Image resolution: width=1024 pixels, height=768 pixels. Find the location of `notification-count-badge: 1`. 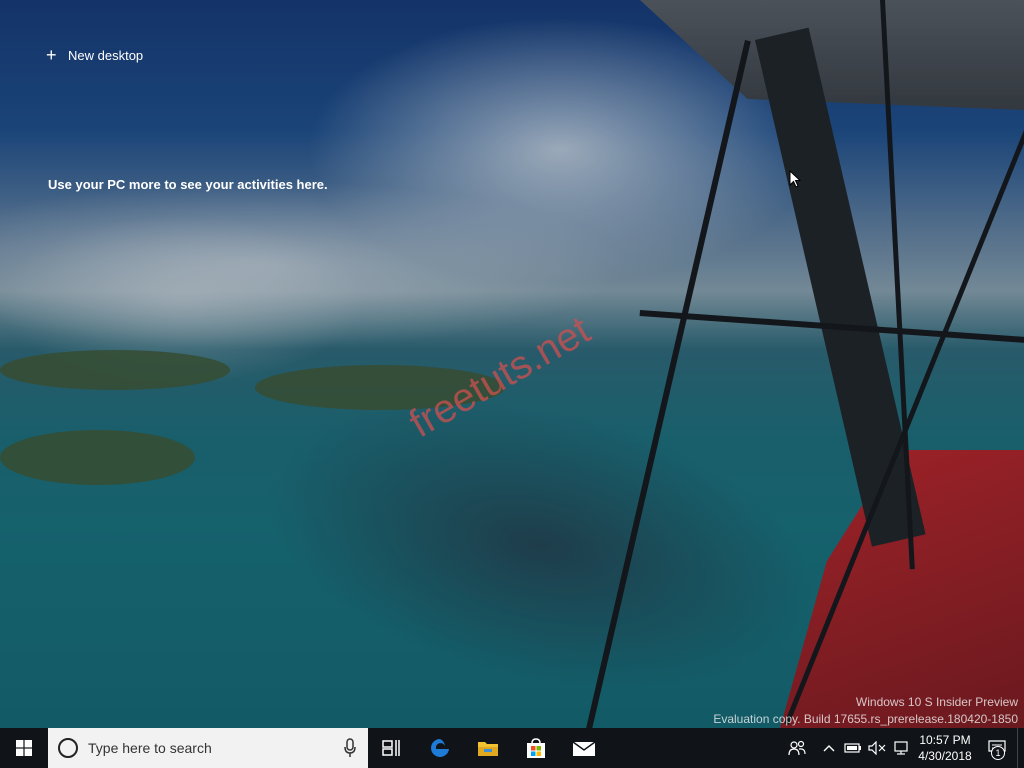

notification-count-badge: 1 is located at coordinates (998, 753).